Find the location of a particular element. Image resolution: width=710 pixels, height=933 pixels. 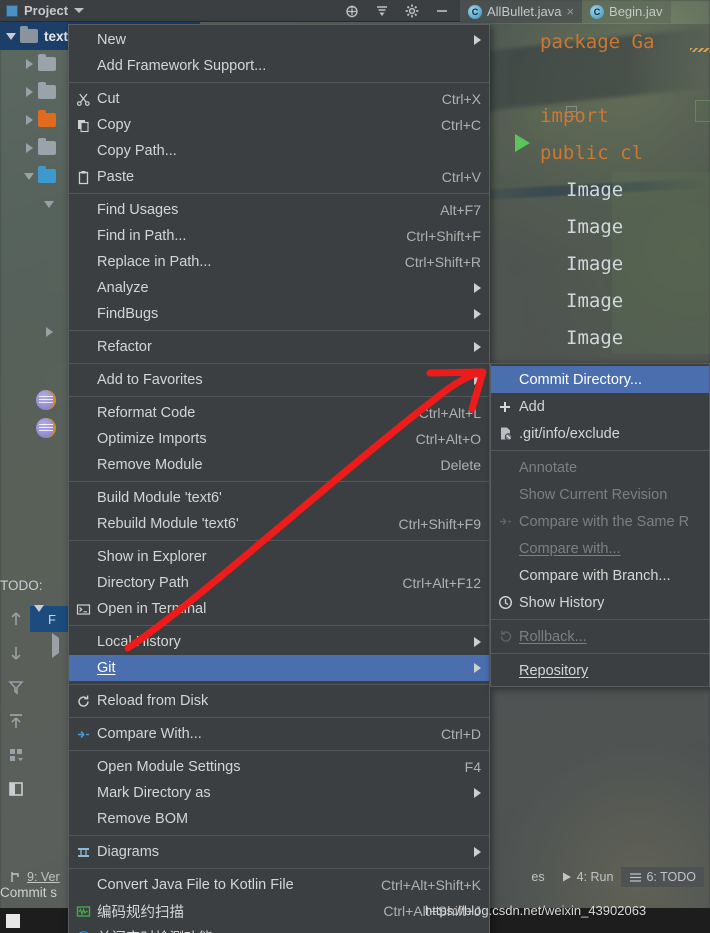

menu-item-disable-realtime-check: 关闭实时检测功能 is located at coordinates (279, 928).